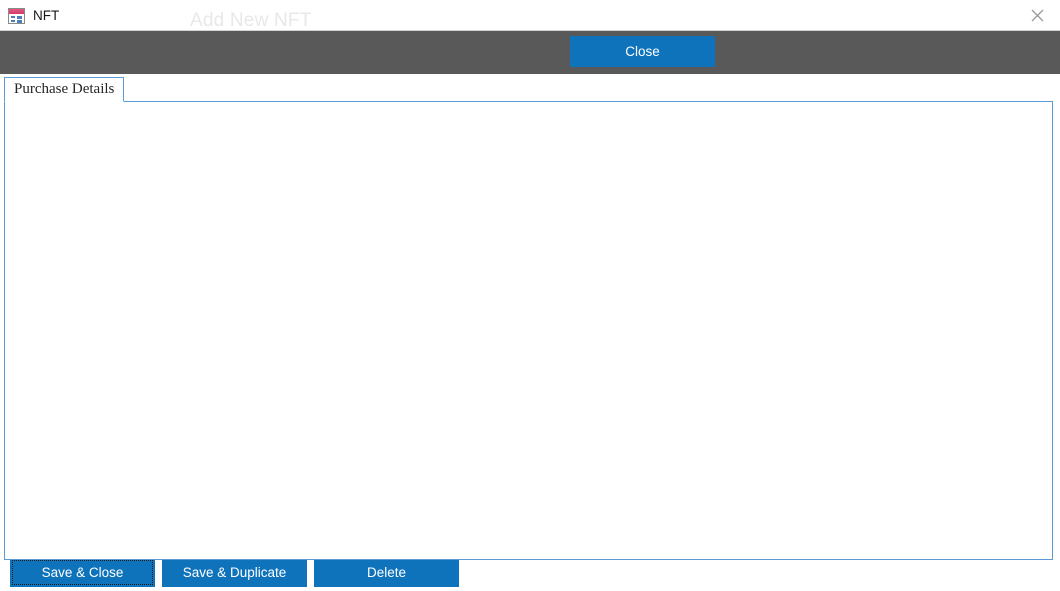 Image resolution: width=1060 pixels, height=591 pixels. What do you see at coordinates (529, 89) in the screenshot?
I see `tab-strip: Purchase Details` at bounding box center [529, 89].